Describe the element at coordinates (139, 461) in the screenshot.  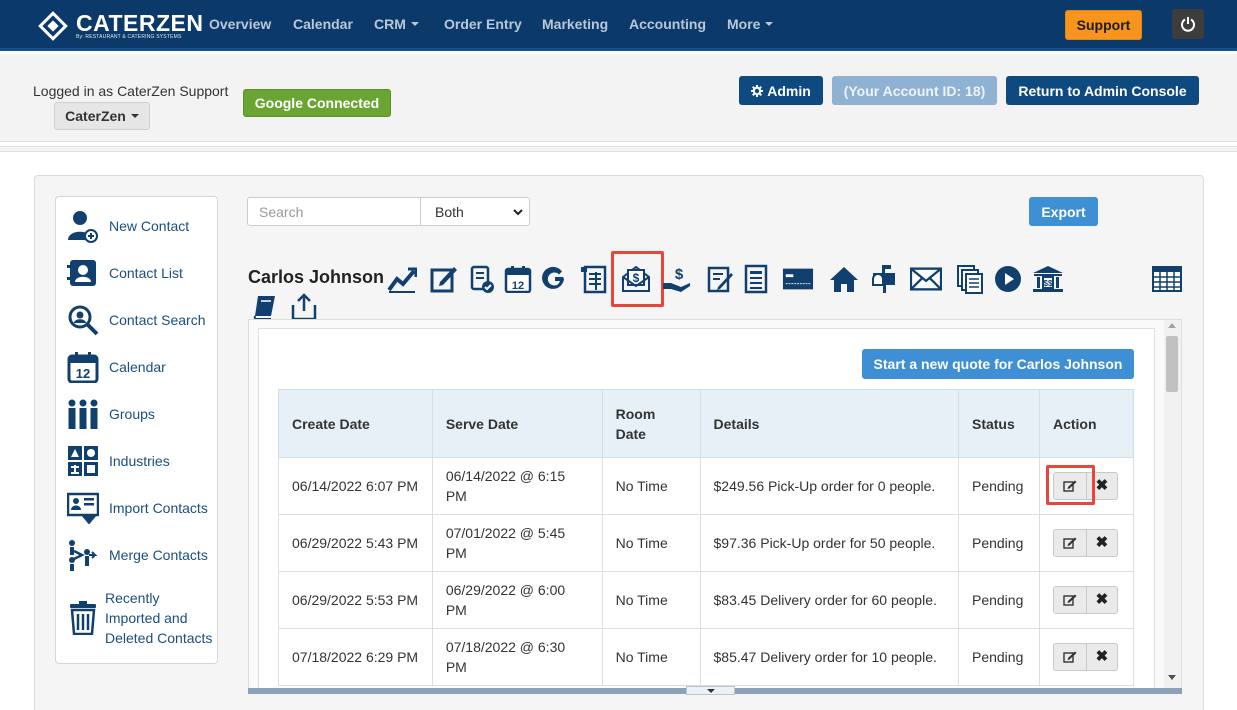
I see `sidebar-item-label: Industries` at that location.